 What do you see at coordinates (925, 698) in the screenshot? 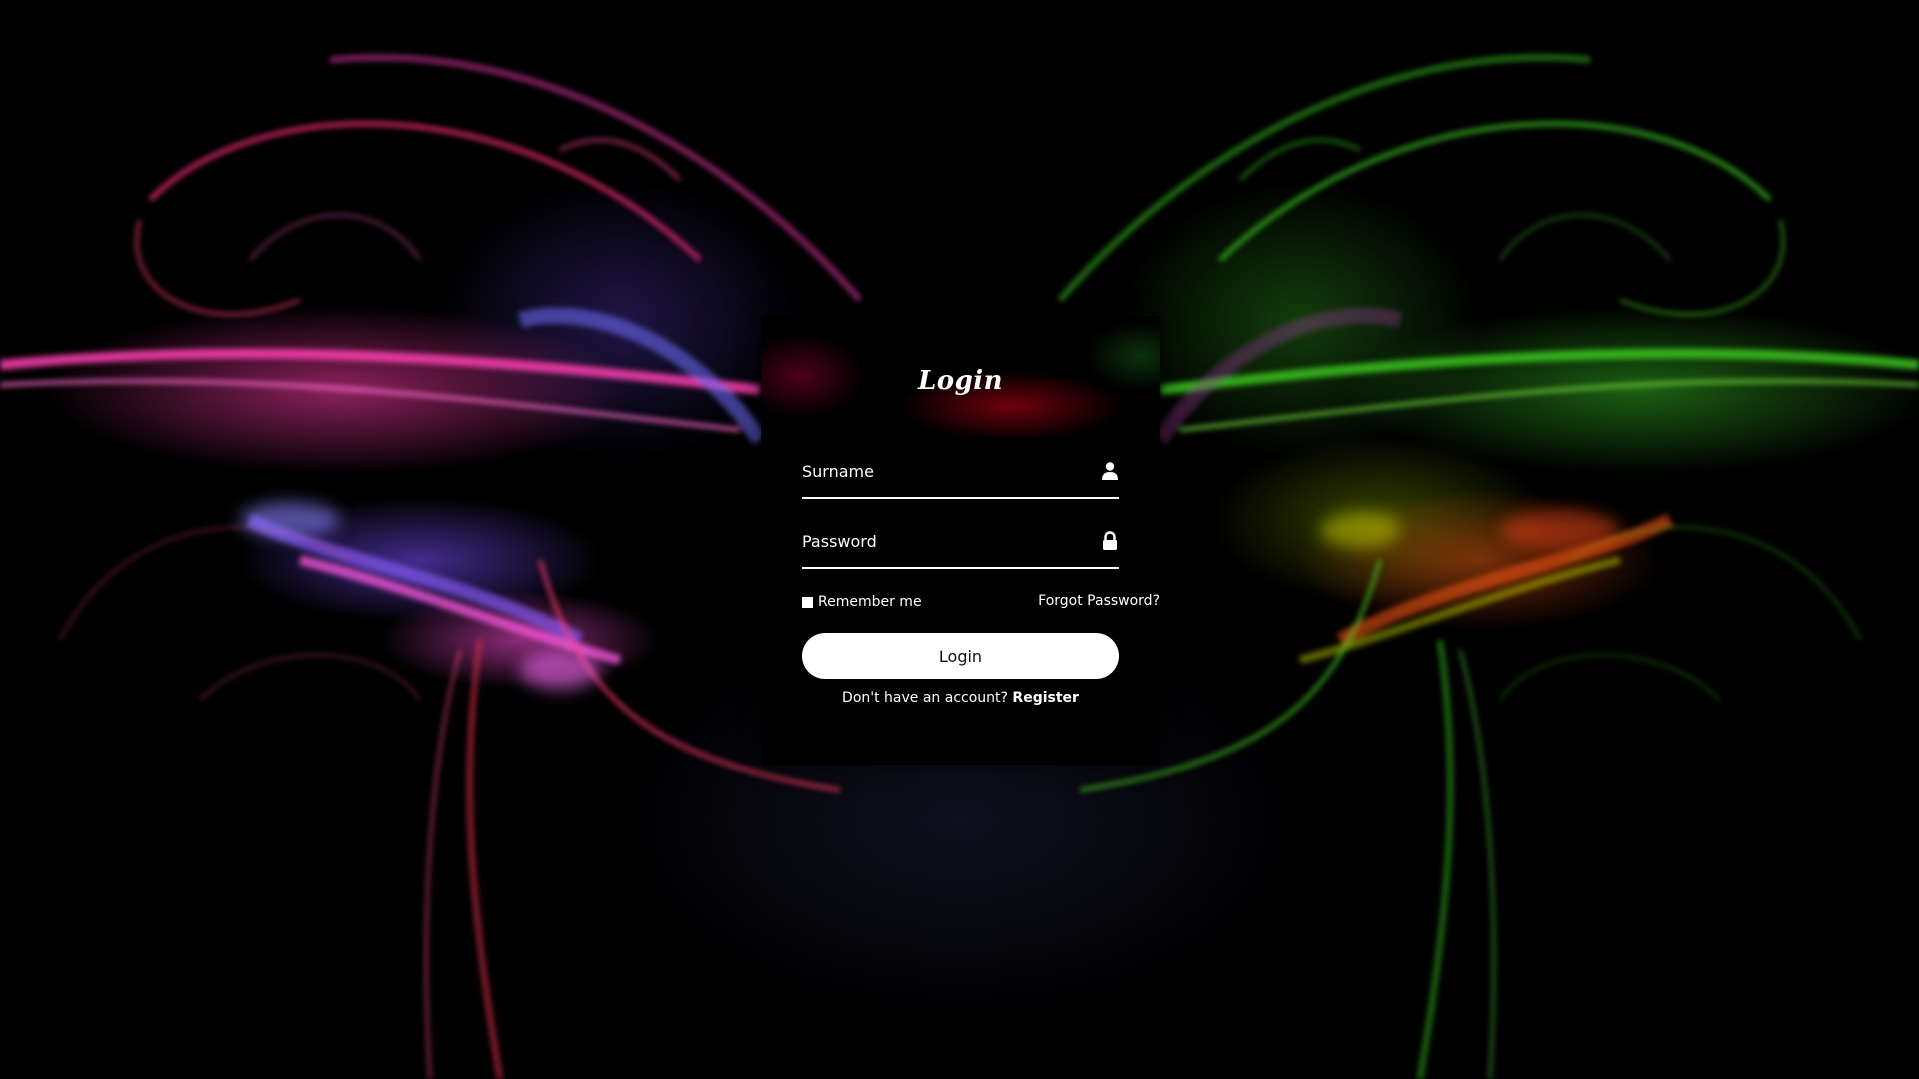
I see `register-prompt-text: Don't have an account?` at bounding box center [925, 698].